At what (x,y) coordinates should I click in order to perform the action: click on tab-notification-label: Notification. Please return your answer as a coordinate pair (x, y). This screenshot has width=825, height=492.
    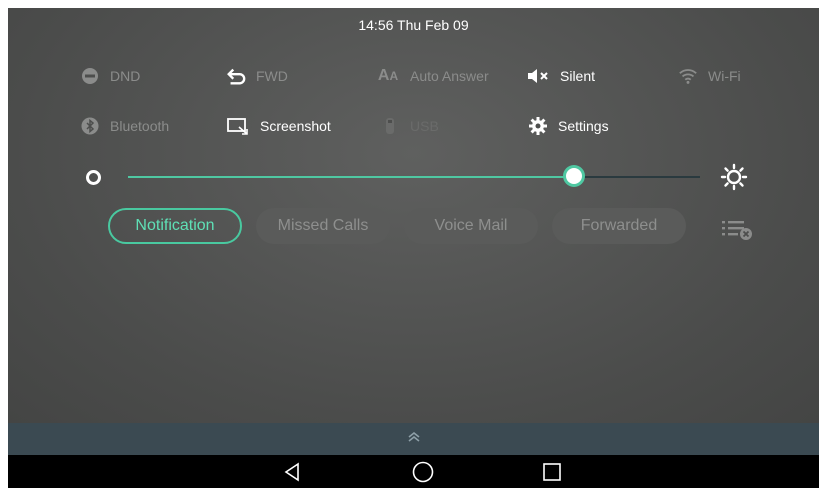
    Looking at the image, I should click on (175, 225).